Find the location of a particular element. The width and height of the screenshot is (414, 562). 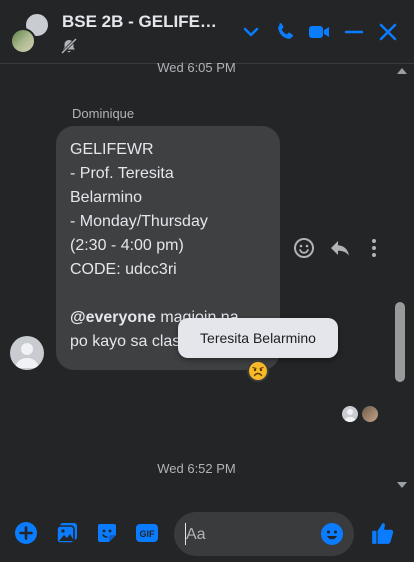

message-input-container is located at coordinates (264, 534).